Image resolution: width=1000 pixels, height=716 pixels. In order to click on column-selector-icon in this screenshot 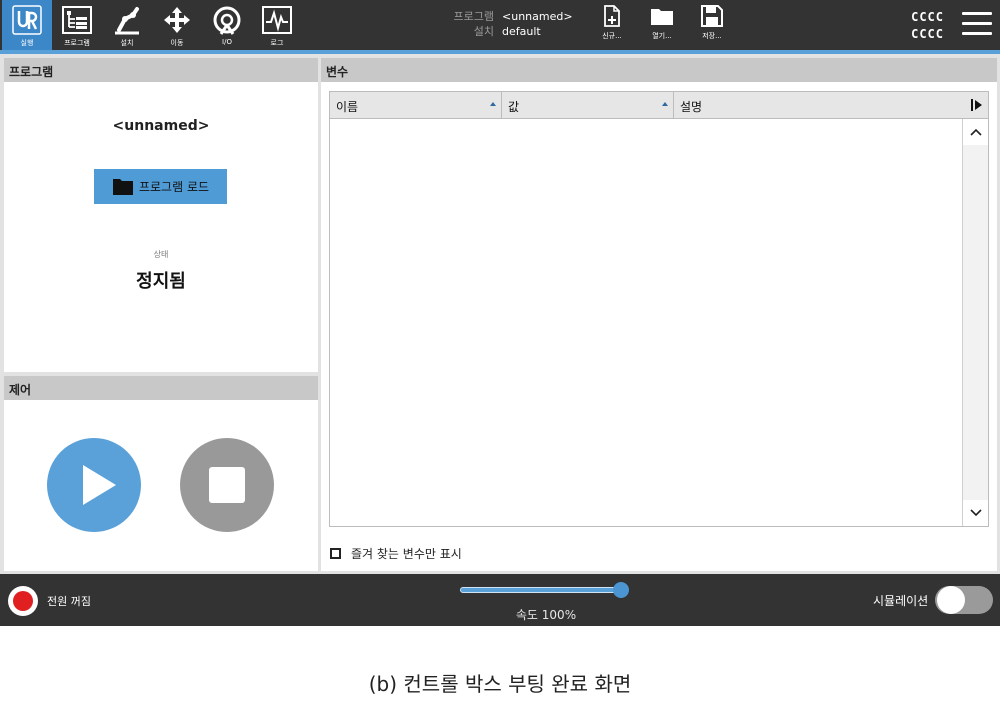, I will do `click(977, 105)`.